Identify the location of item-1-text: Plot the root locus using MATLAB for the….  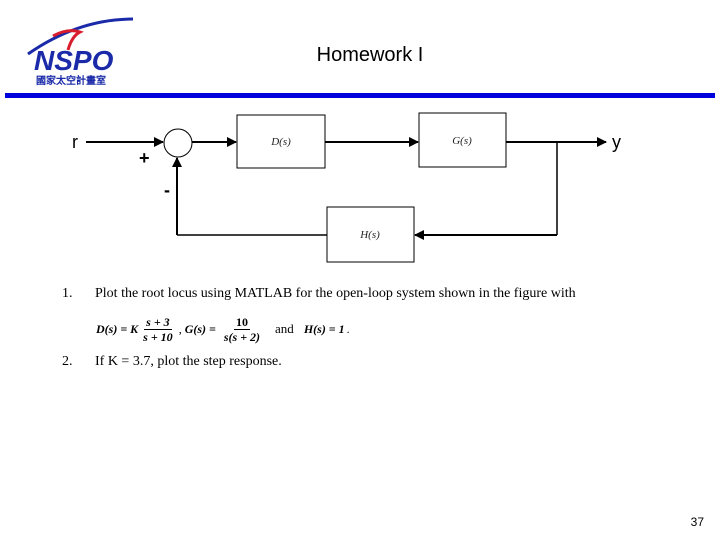
(335, 293).